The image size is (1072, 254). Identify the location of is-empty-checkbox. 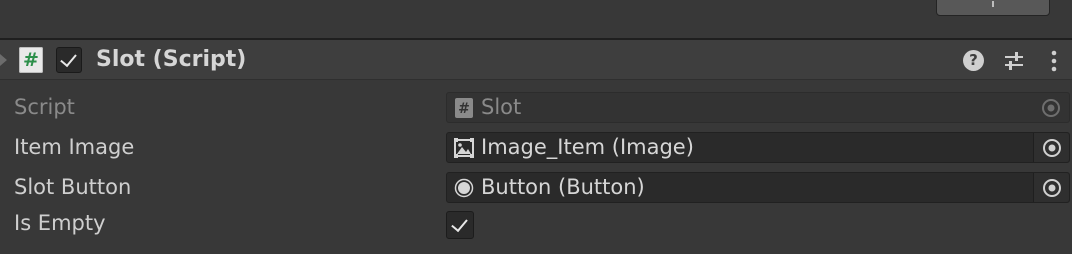
(460, 225).